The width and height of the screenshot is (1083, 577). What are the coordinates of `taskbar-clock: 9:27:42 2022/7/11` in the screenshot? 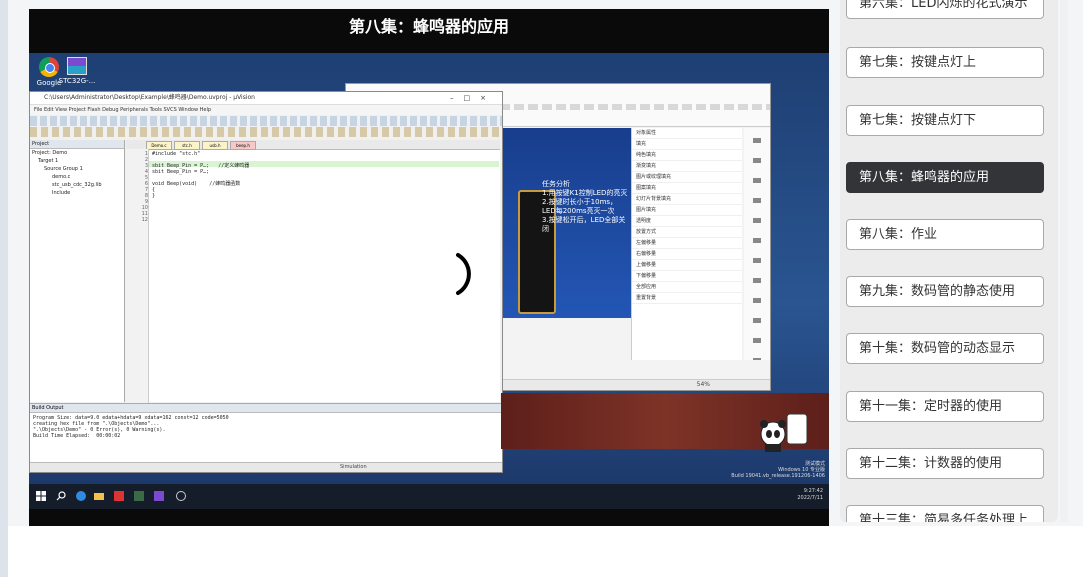 It's located at (810, 494).